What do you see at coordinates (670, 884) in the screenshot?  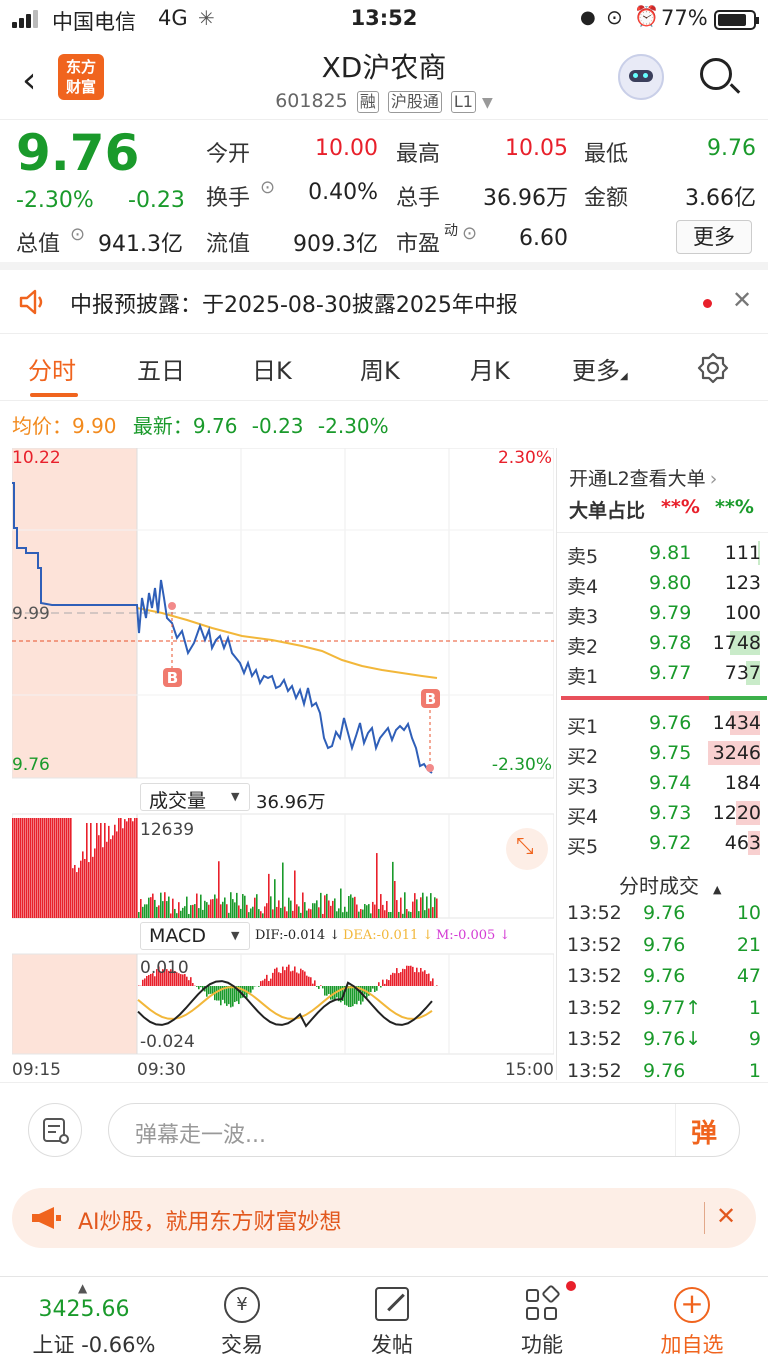 I see `ticks-title: 分时成交 ▲` at bounding box center [670, 884].